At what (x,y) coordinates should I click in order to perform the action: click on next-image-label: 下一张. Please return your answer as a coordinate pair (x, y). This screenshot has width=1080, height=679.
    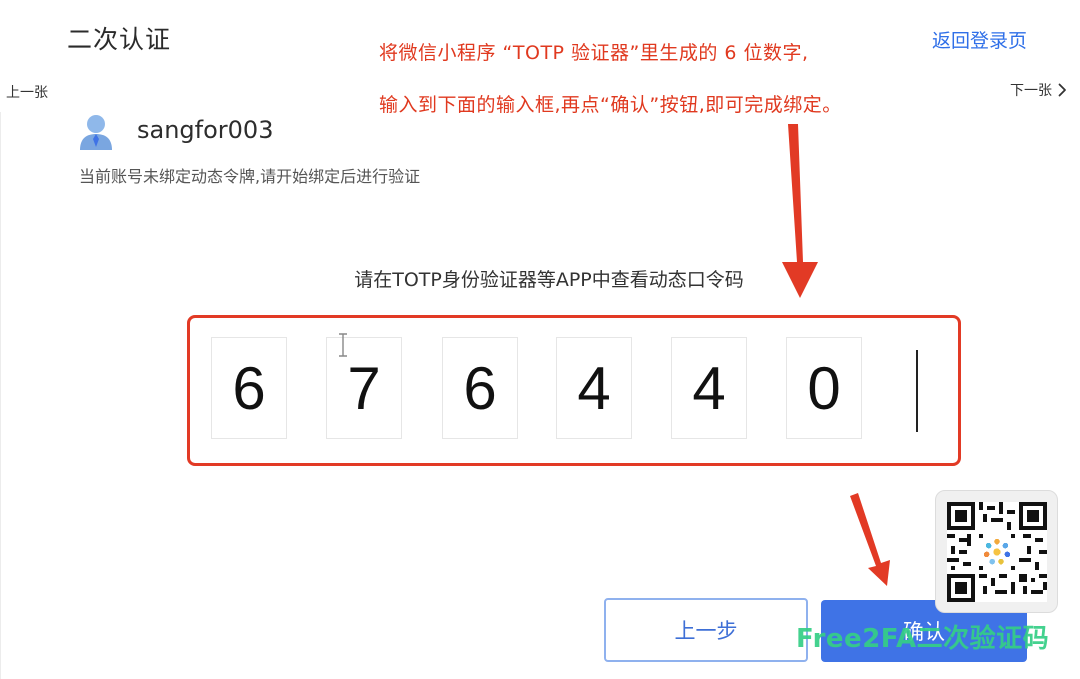
    Looking at the image, I should click on (1031, 91).